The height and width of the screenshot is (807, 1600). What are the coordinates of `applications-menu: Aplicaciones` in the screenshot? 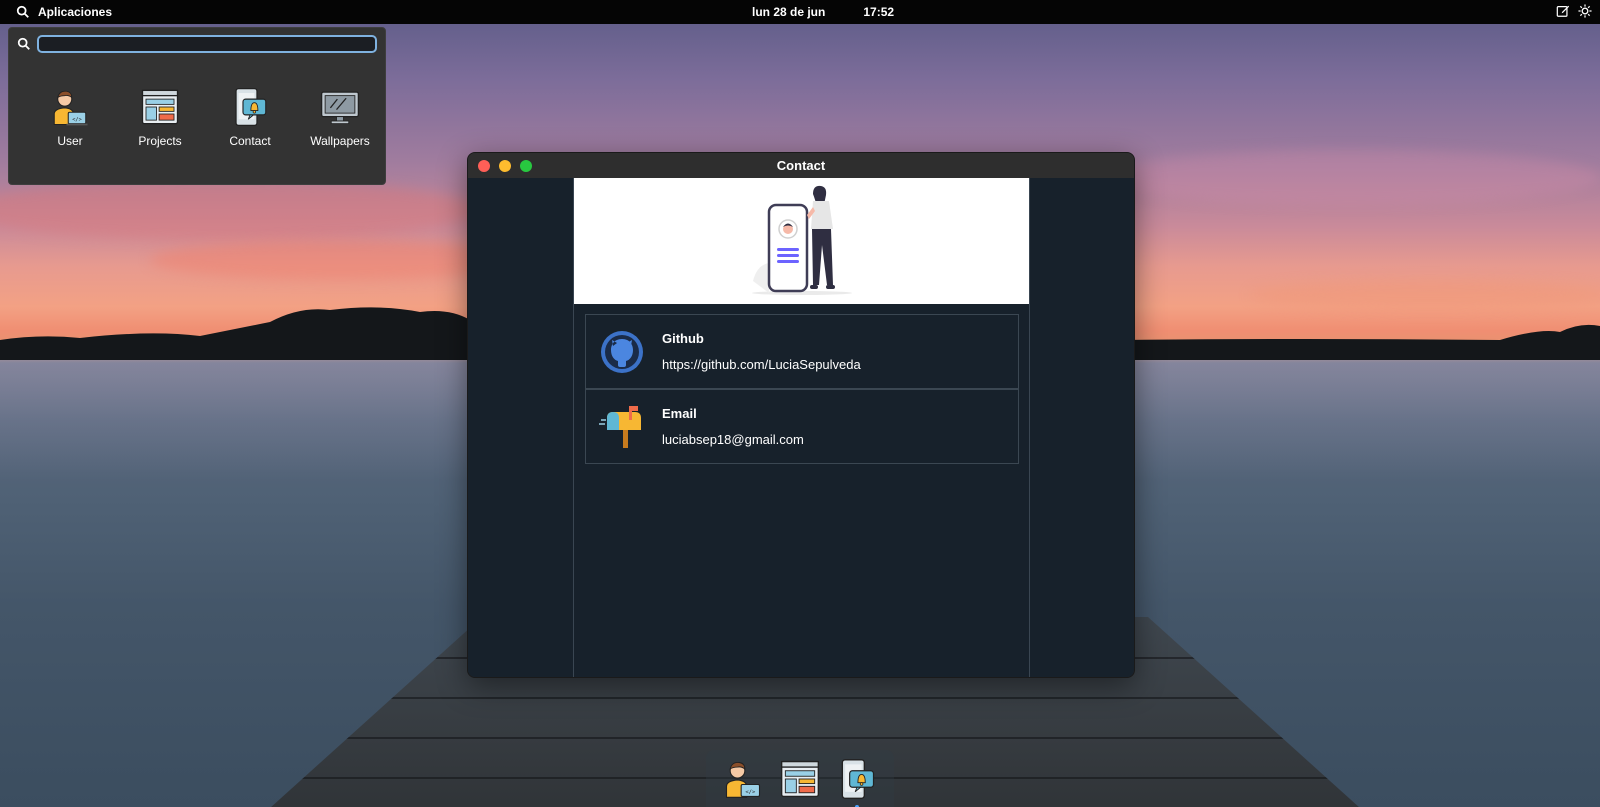 It's located at (64, 12).